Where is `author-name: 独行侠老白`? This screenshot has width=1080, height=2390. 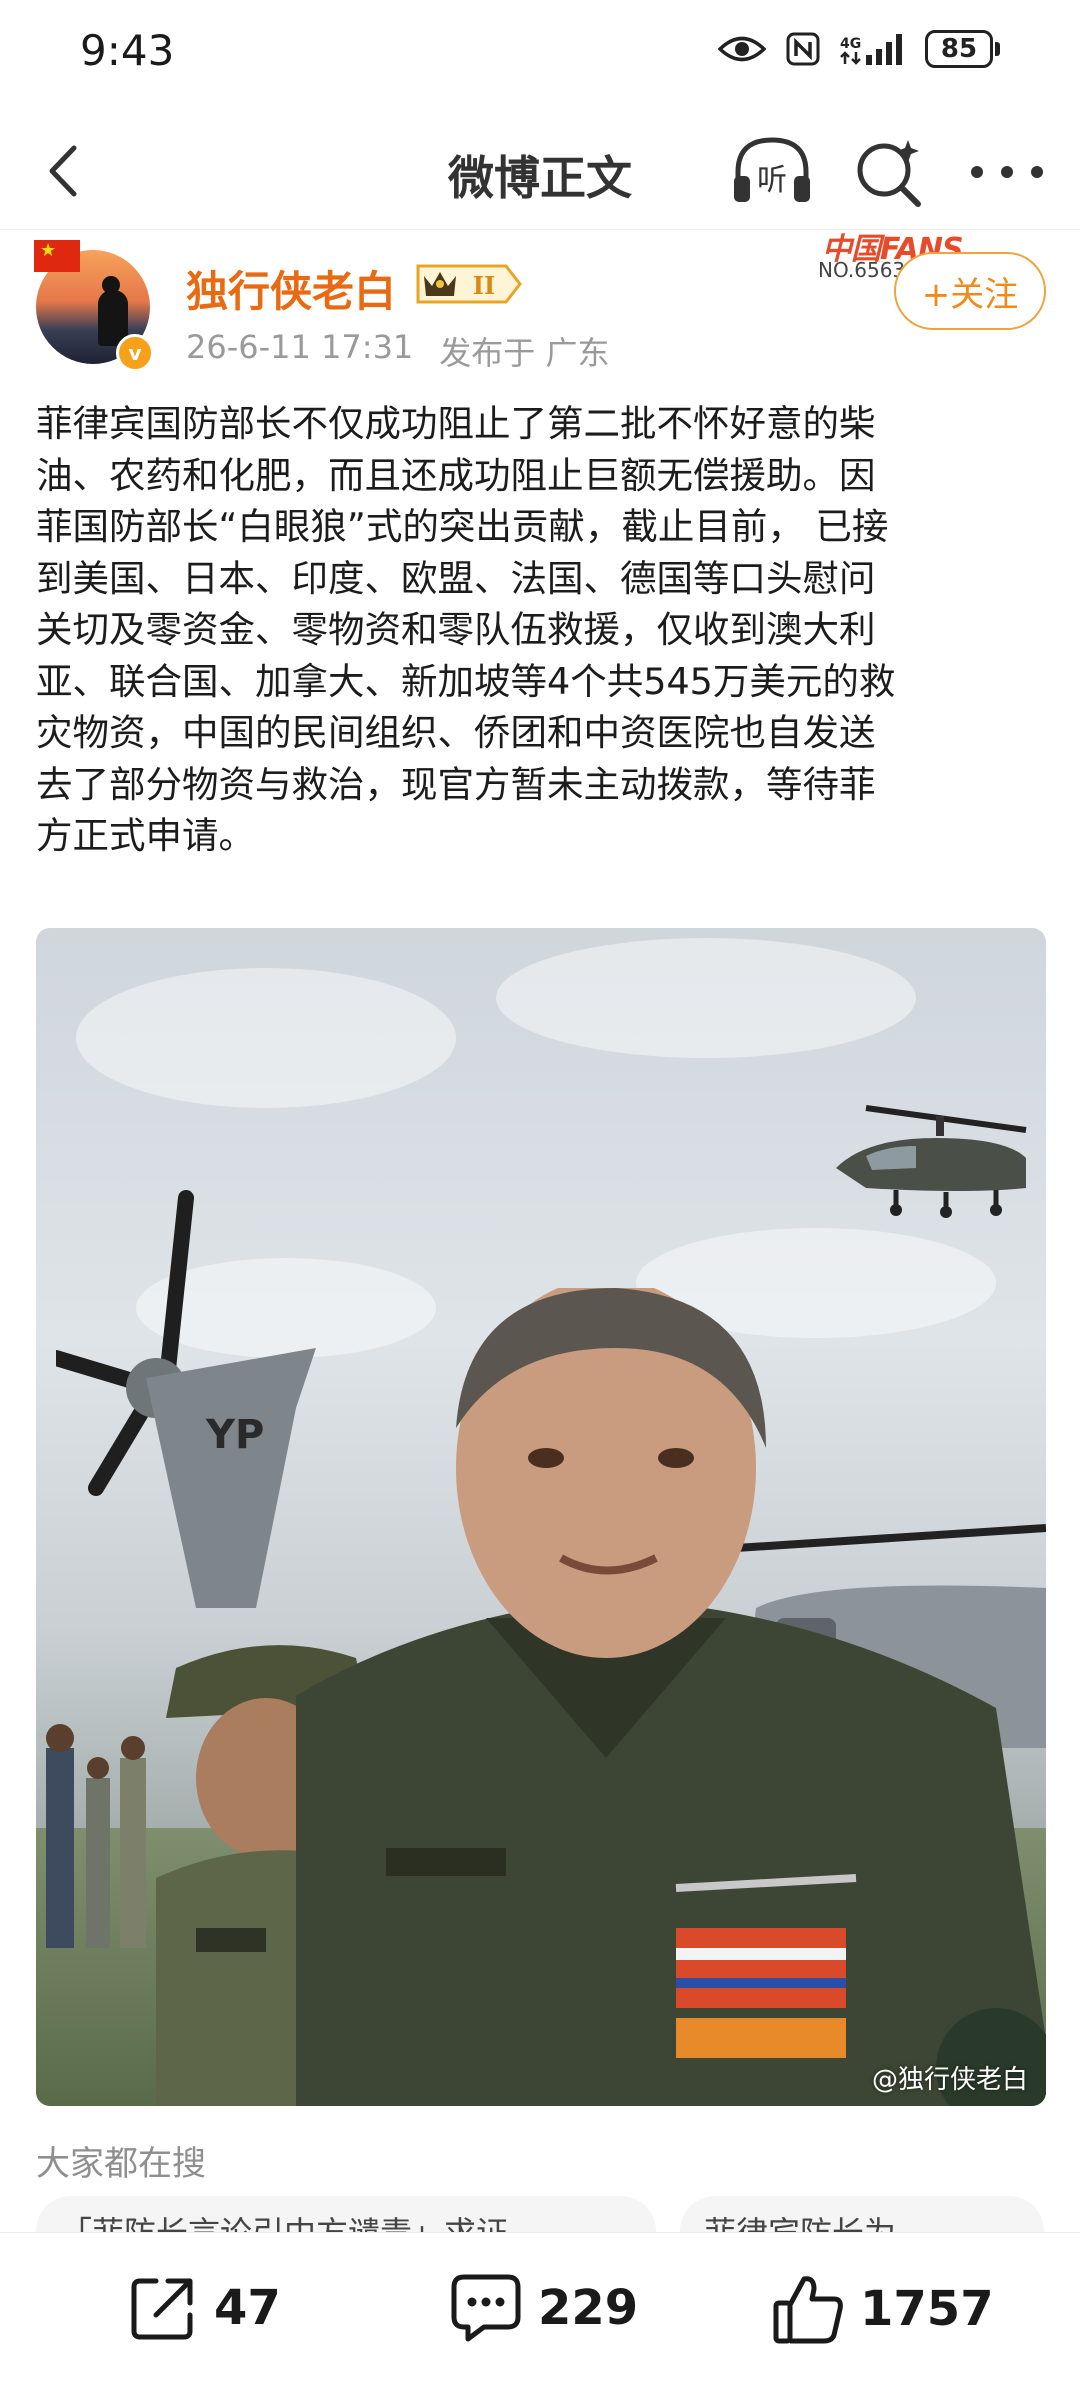
author-name: 独行侠老白 is located at coordinates (291, 288).